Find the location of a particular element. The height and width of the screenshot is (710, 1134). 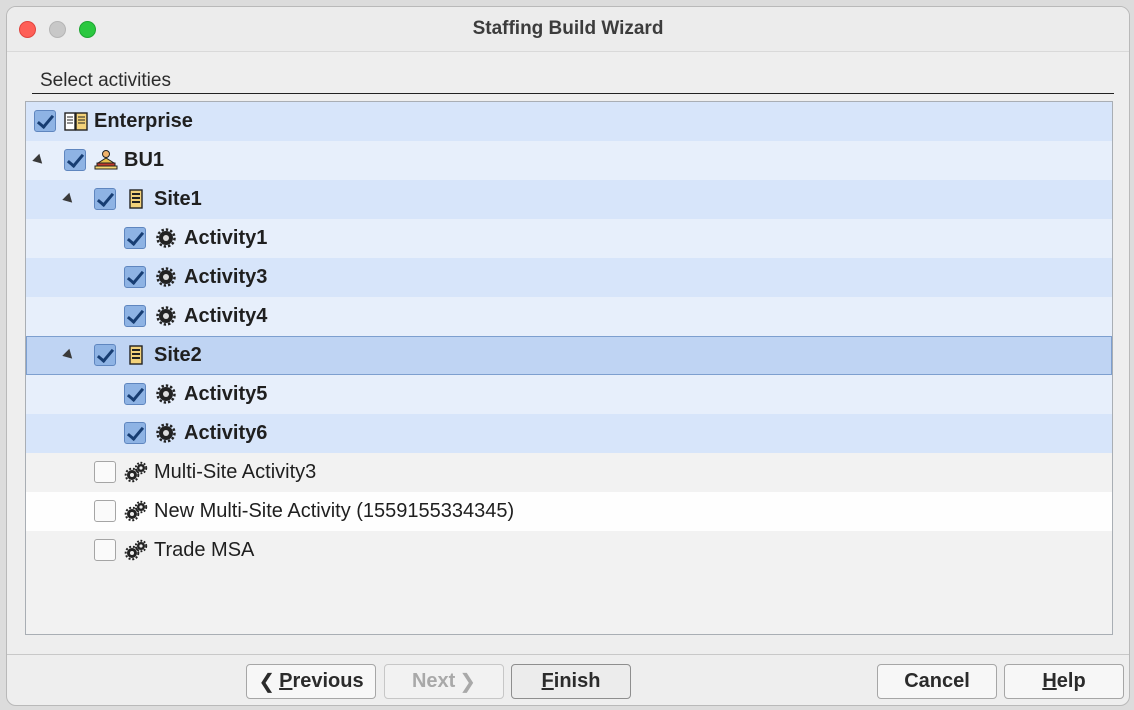

tree-row-activity3: Activity3 is located at coordinates (569, 277).